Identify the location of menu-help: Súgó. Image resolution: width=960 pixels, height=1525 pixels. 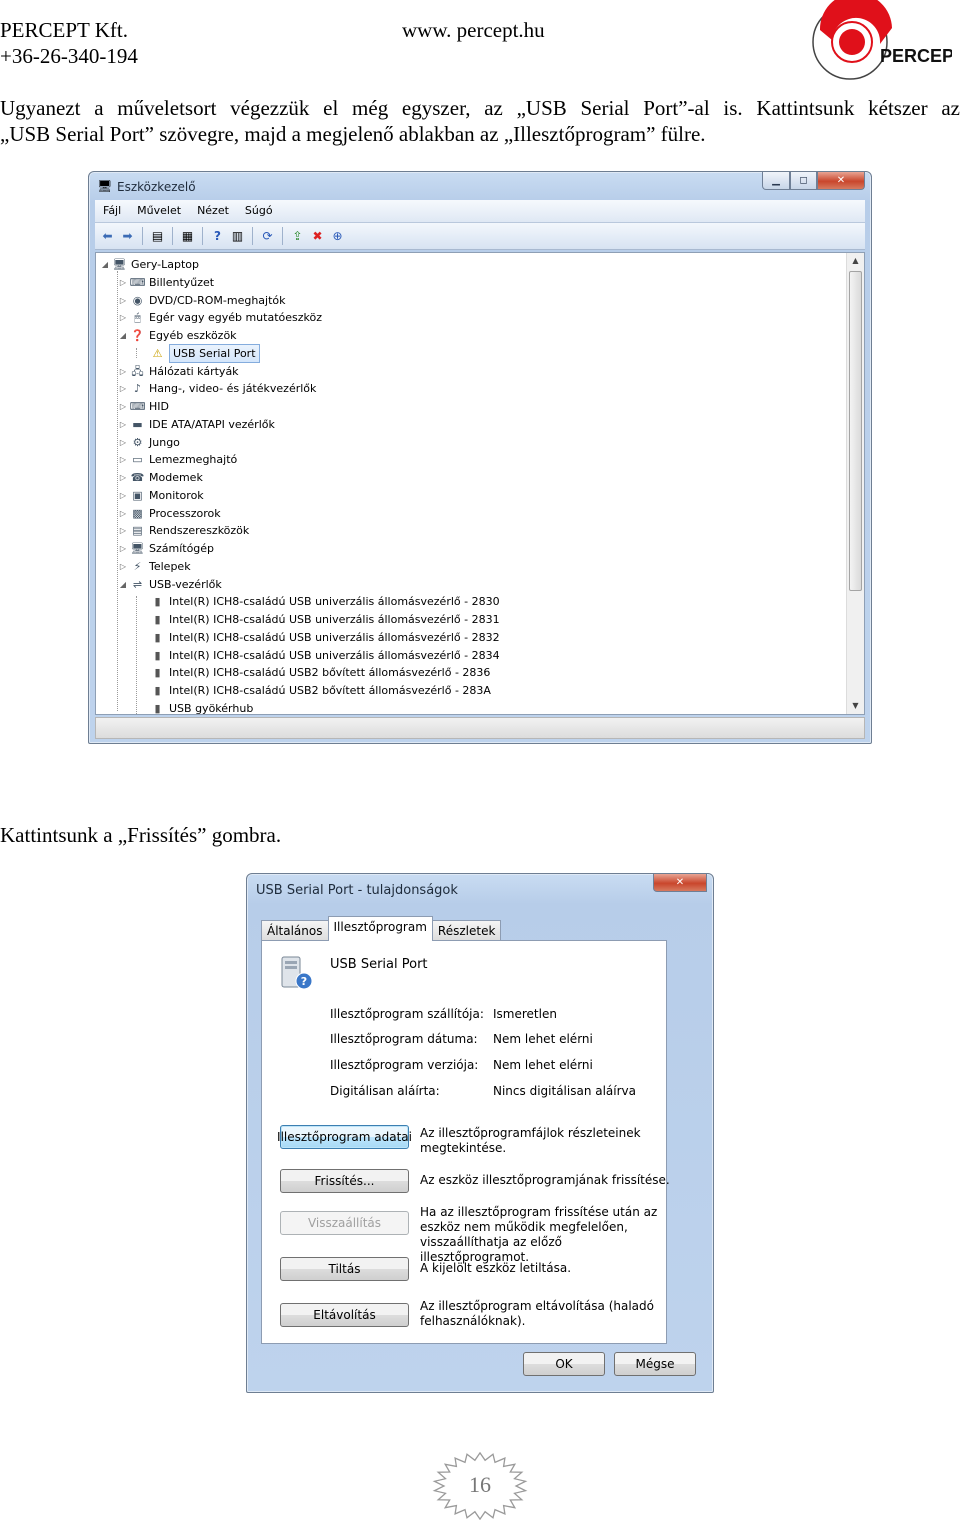
(259, 211).